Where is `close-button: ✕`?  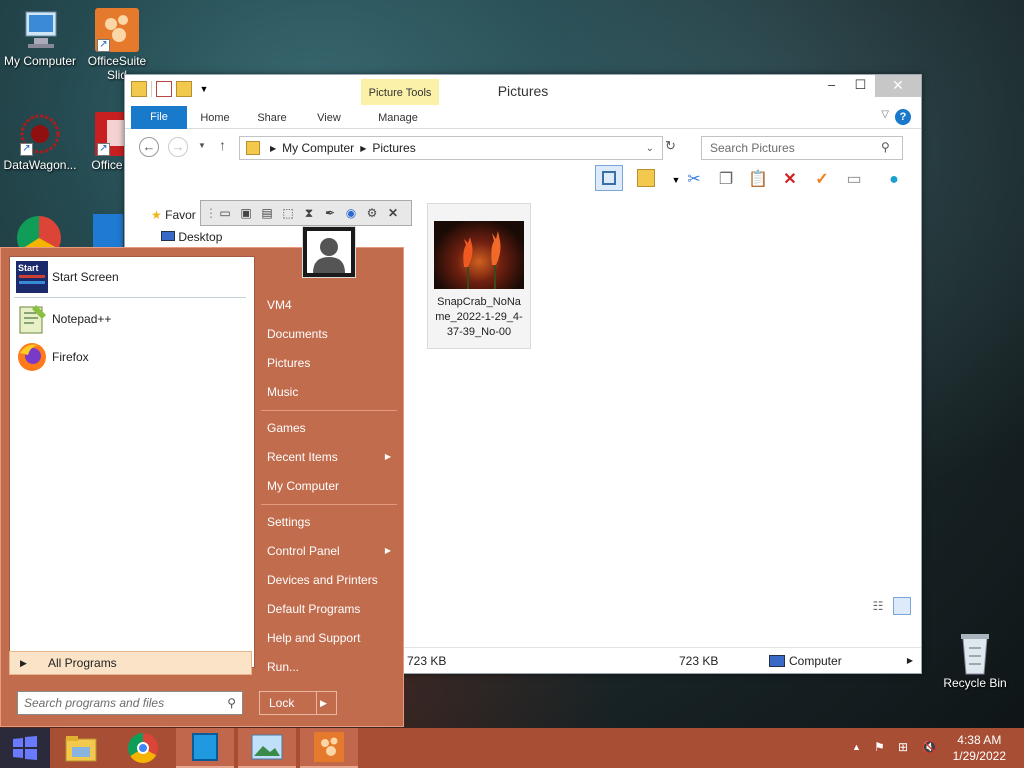 close-button: ✕ is located at coordinates (898, 86).